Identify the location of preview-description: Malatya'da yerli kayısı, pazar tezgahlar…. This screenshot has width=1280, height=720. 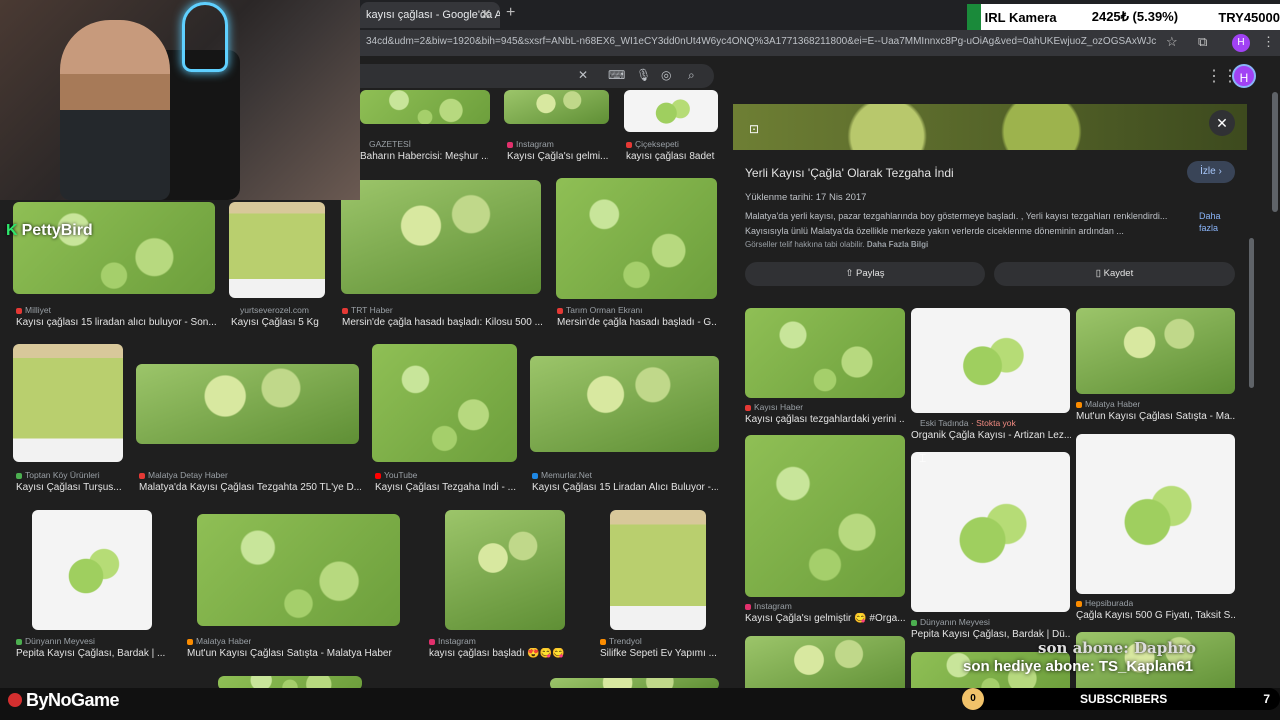
(956, 216).